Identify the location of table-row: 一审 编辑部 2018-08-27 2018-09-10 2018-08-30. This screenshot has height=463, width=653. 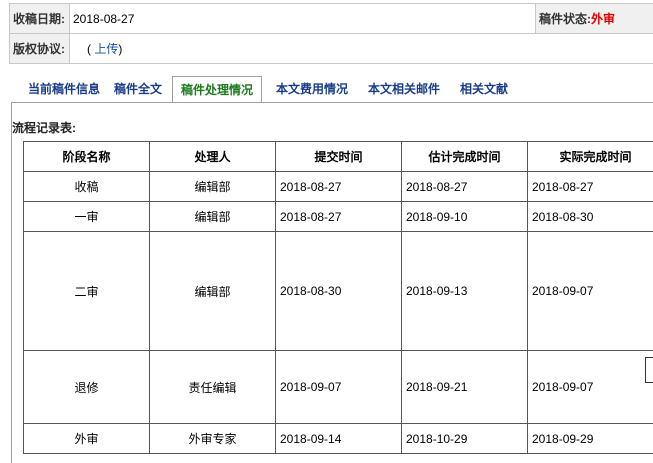
(338, 217).